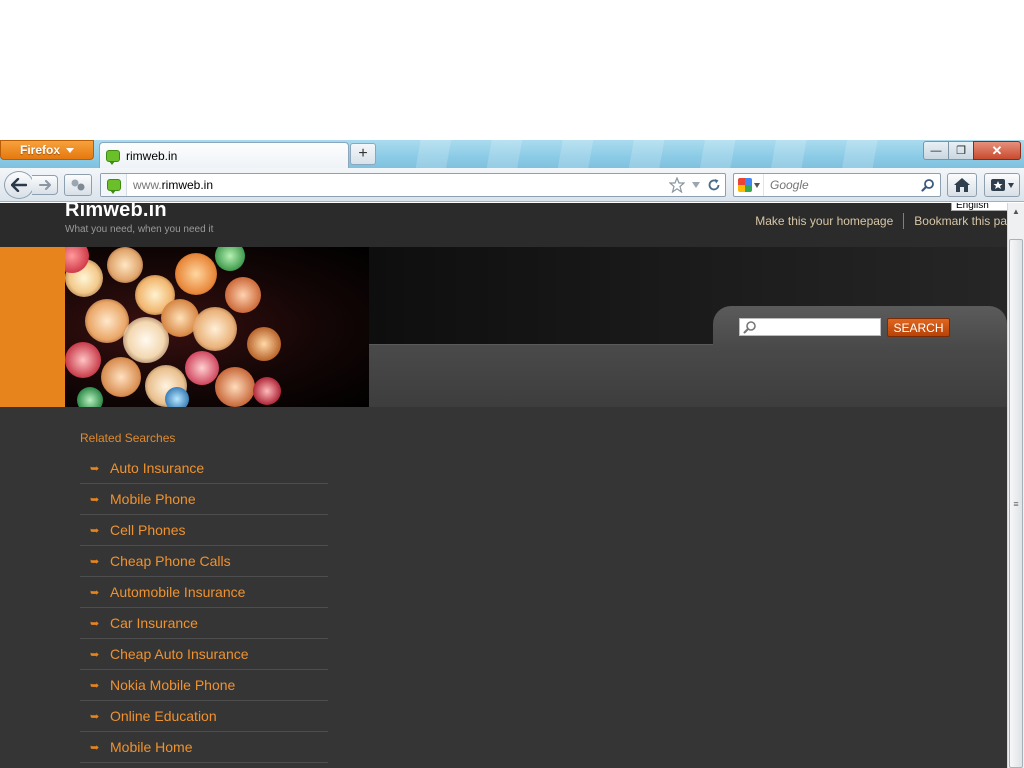 The width and height of the screenshot is (1024, 768). I want to click on search-engine-selector, so click(749, 185).